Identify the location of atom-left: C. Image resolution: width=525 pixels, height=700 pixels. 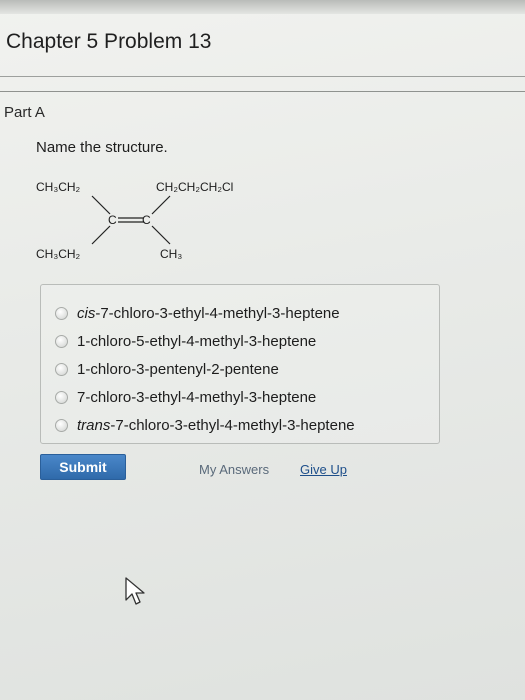
(112, 220).